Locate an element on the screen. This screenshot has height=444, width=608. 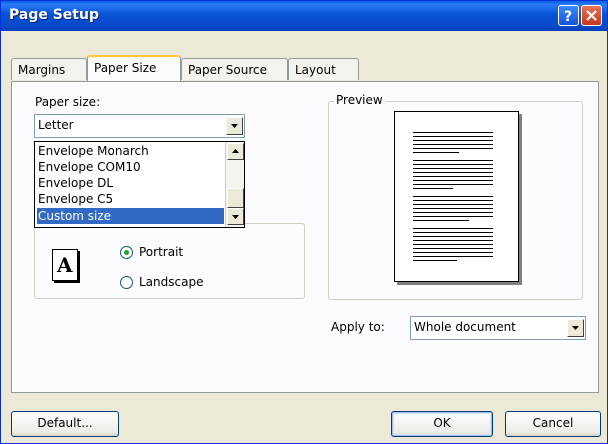
apply-to-combo: Whole document is located at coordinates (498, 328).